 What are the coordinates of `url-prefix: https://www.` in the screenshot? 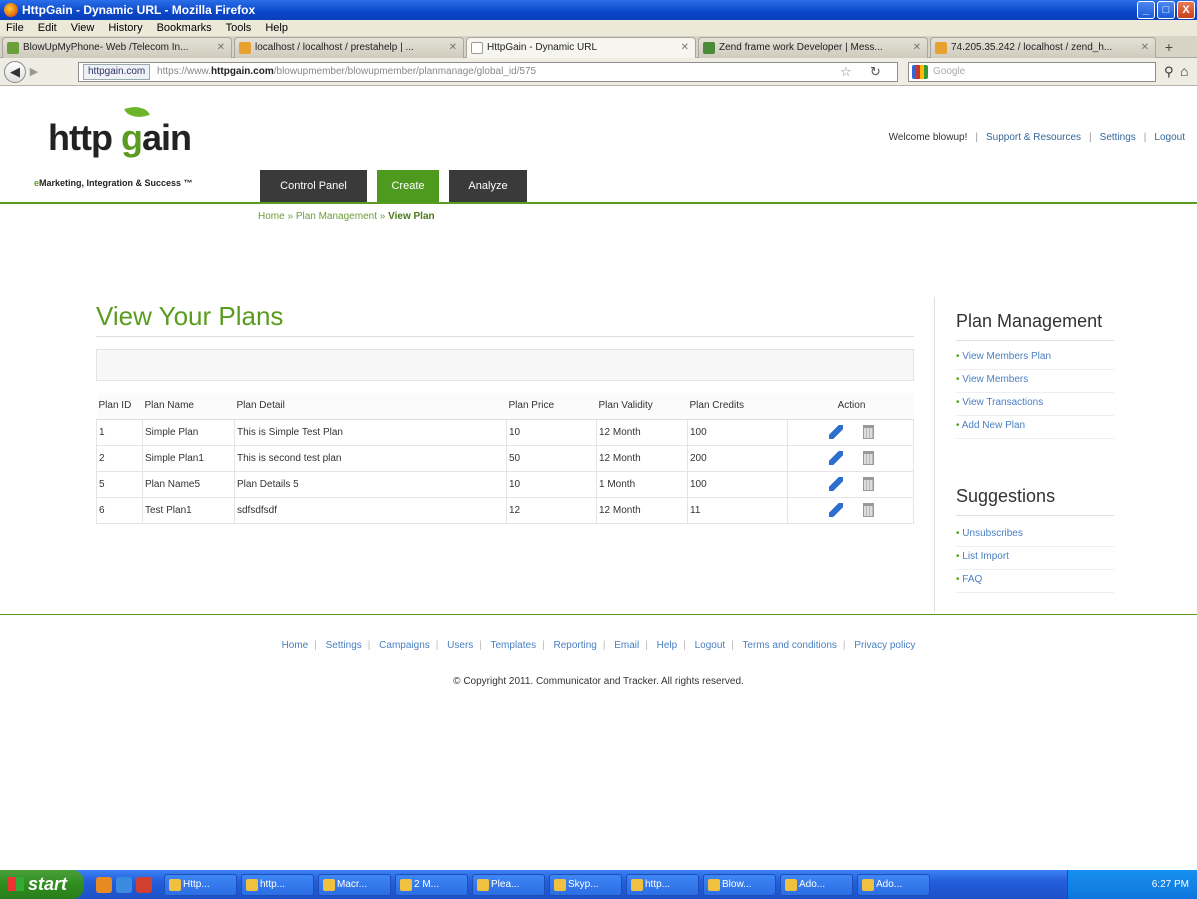 It's located at (184, 71).